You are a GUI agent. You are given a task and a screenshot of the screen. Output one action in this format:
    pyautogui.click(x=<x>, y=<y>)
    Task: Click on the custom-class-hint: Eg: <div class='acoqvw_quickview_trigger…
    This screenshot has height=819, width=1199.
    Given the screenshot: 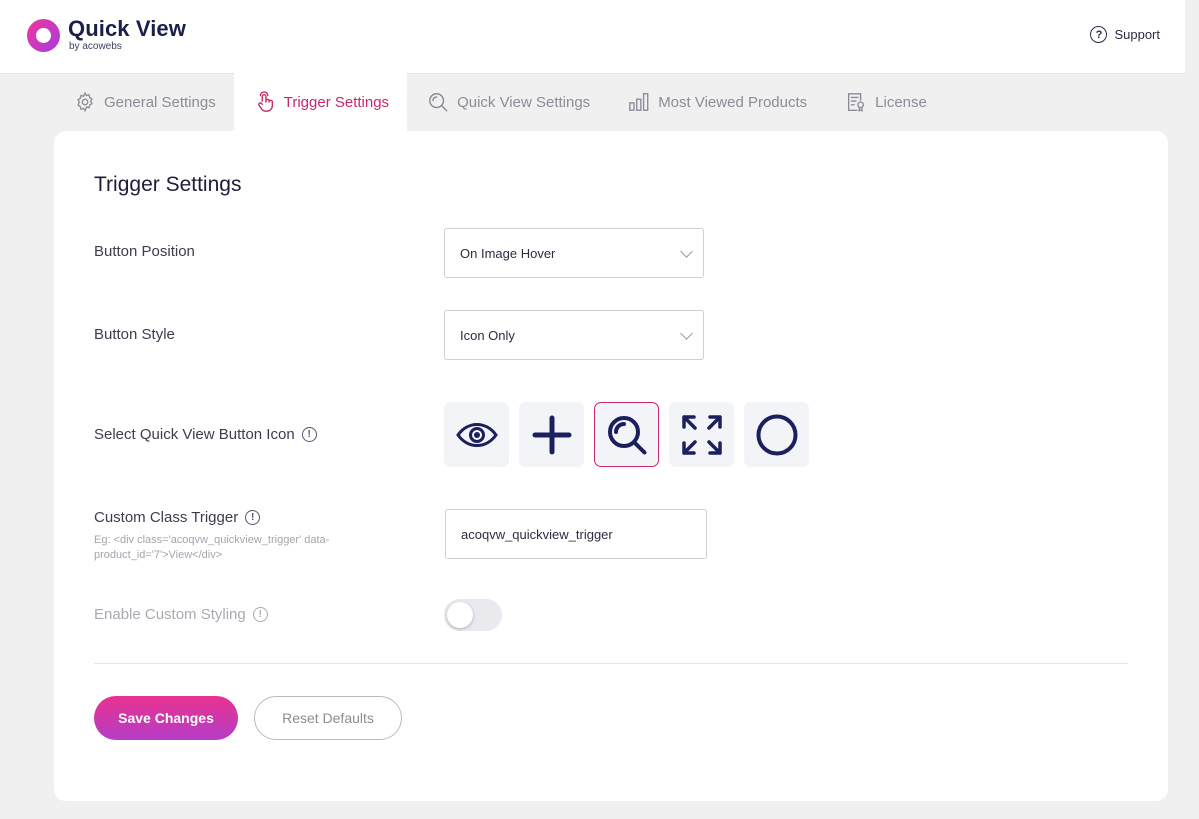 What is the action you would take?
    pyautogui.click(x=212, y=547)
    